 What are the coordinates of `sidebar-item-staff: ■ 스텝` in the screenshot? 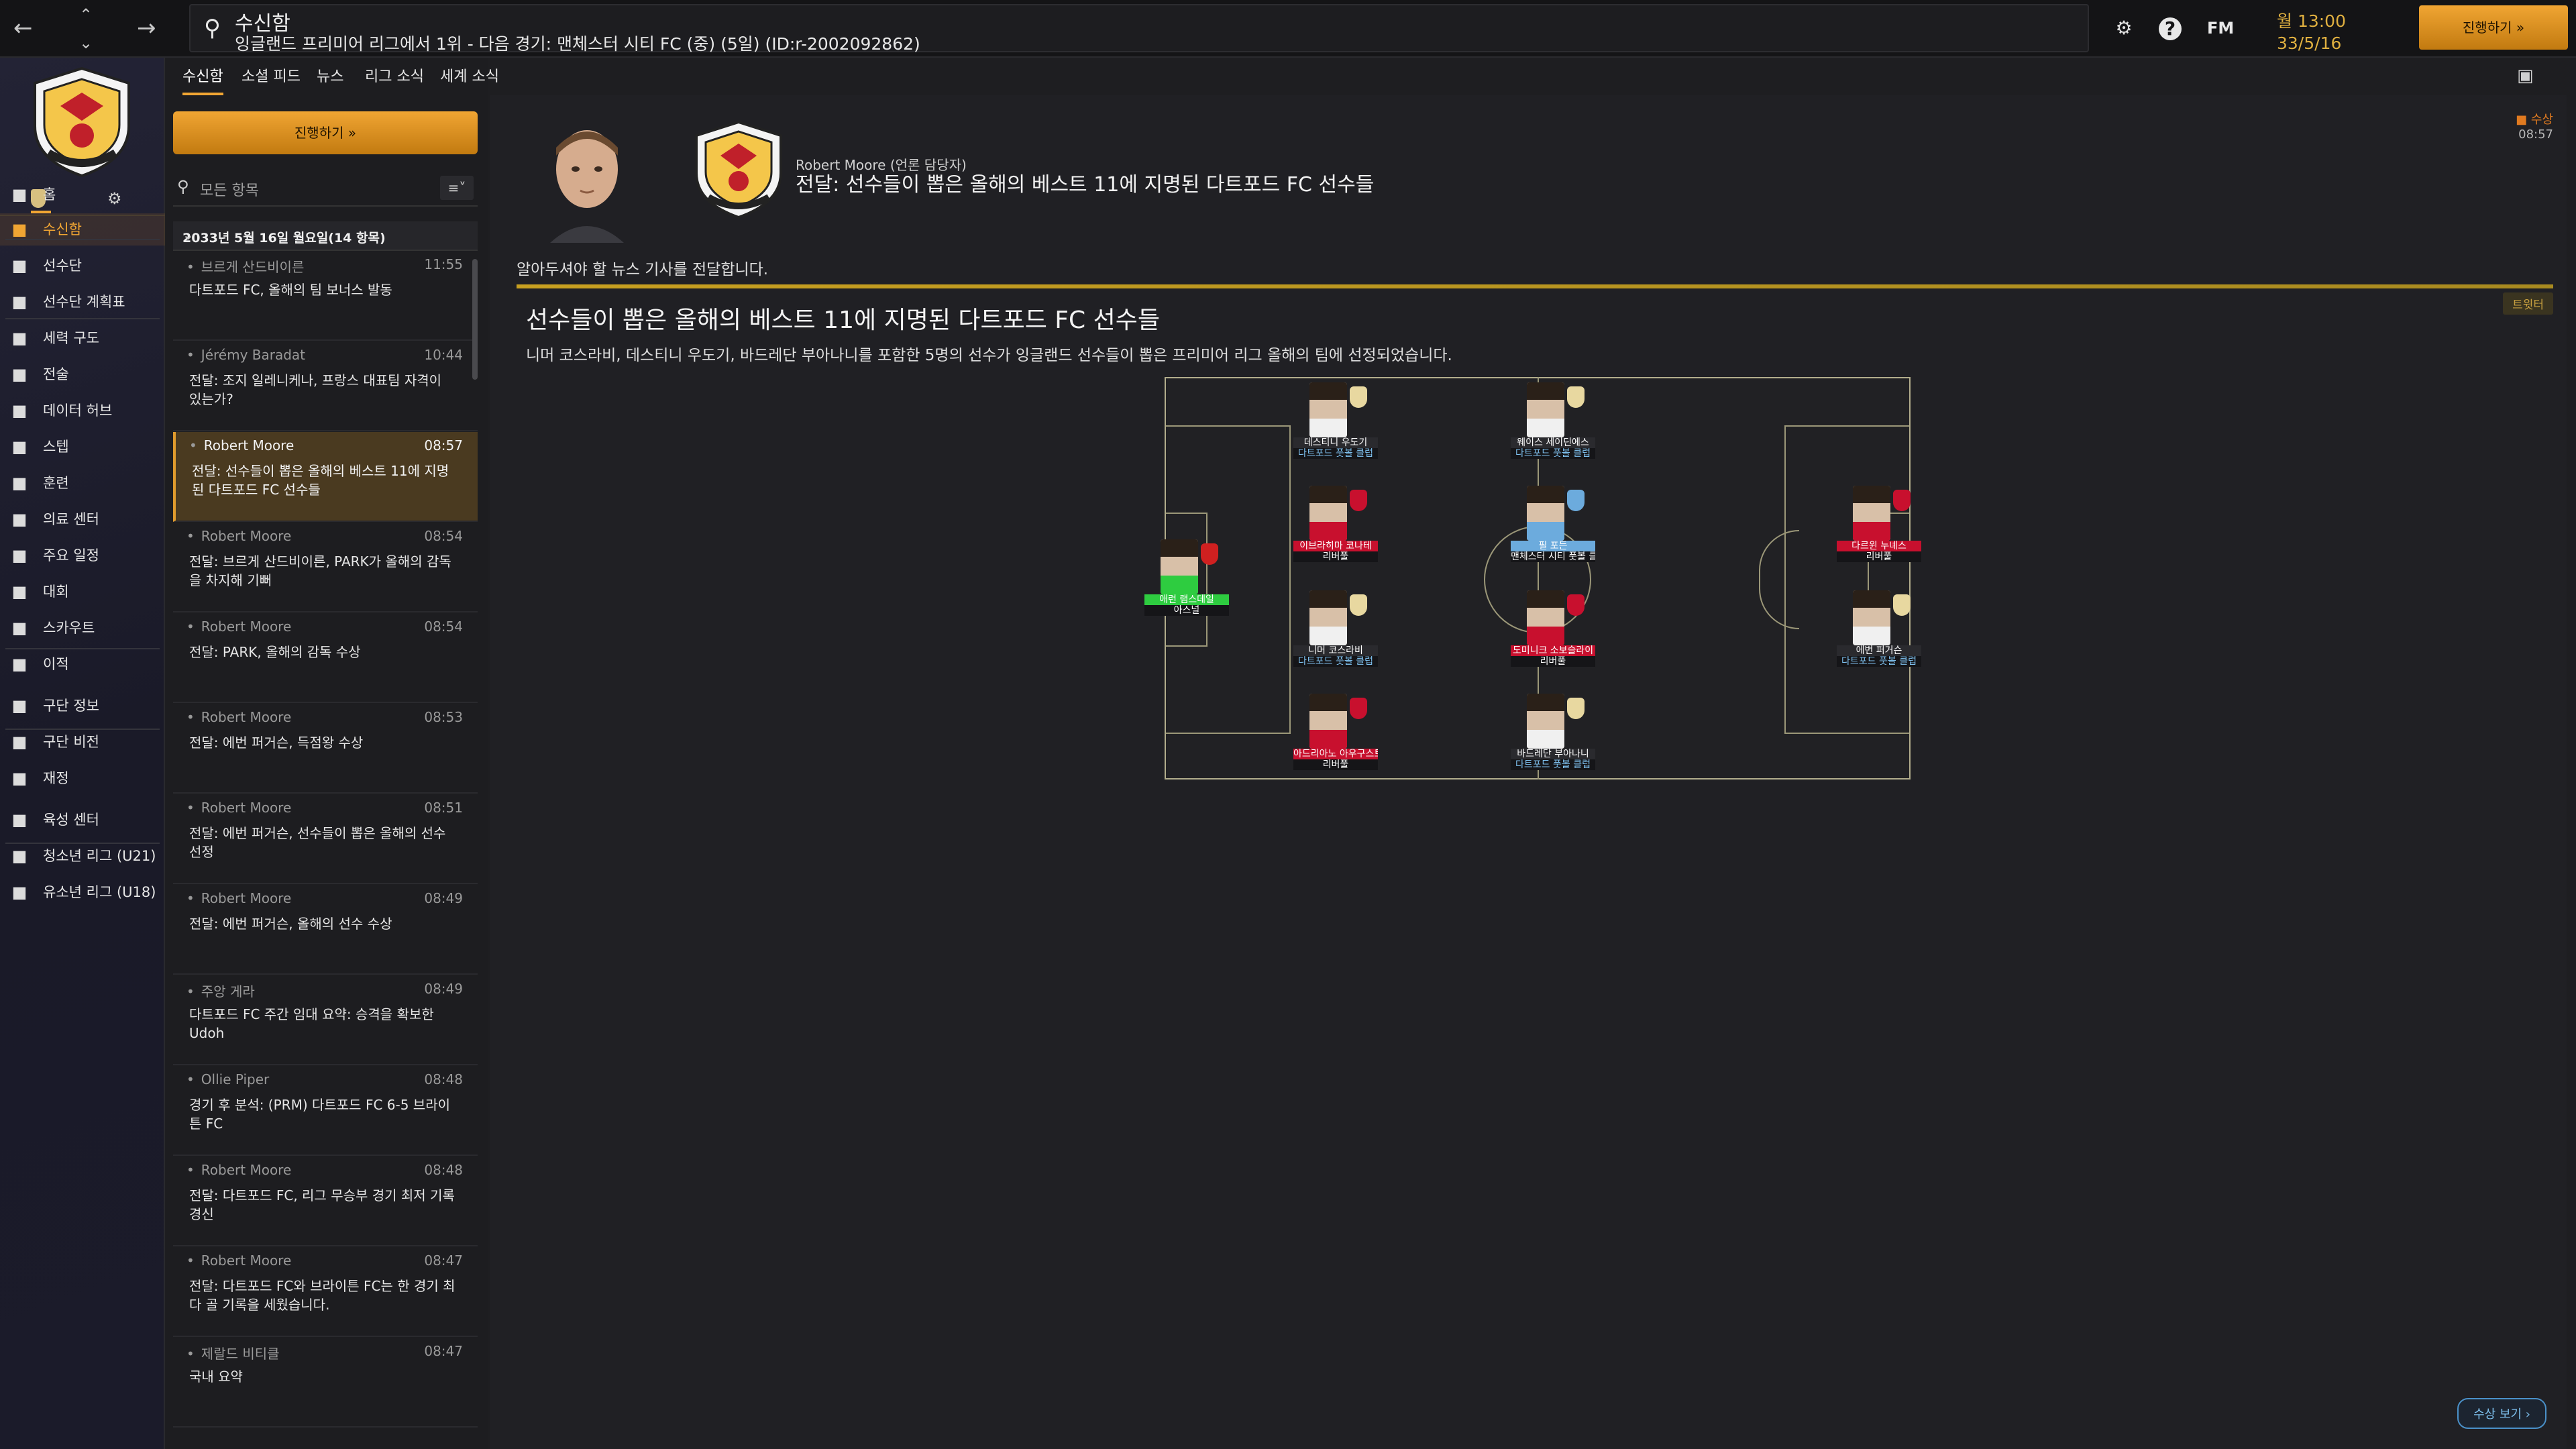 It's located at (82, 447).